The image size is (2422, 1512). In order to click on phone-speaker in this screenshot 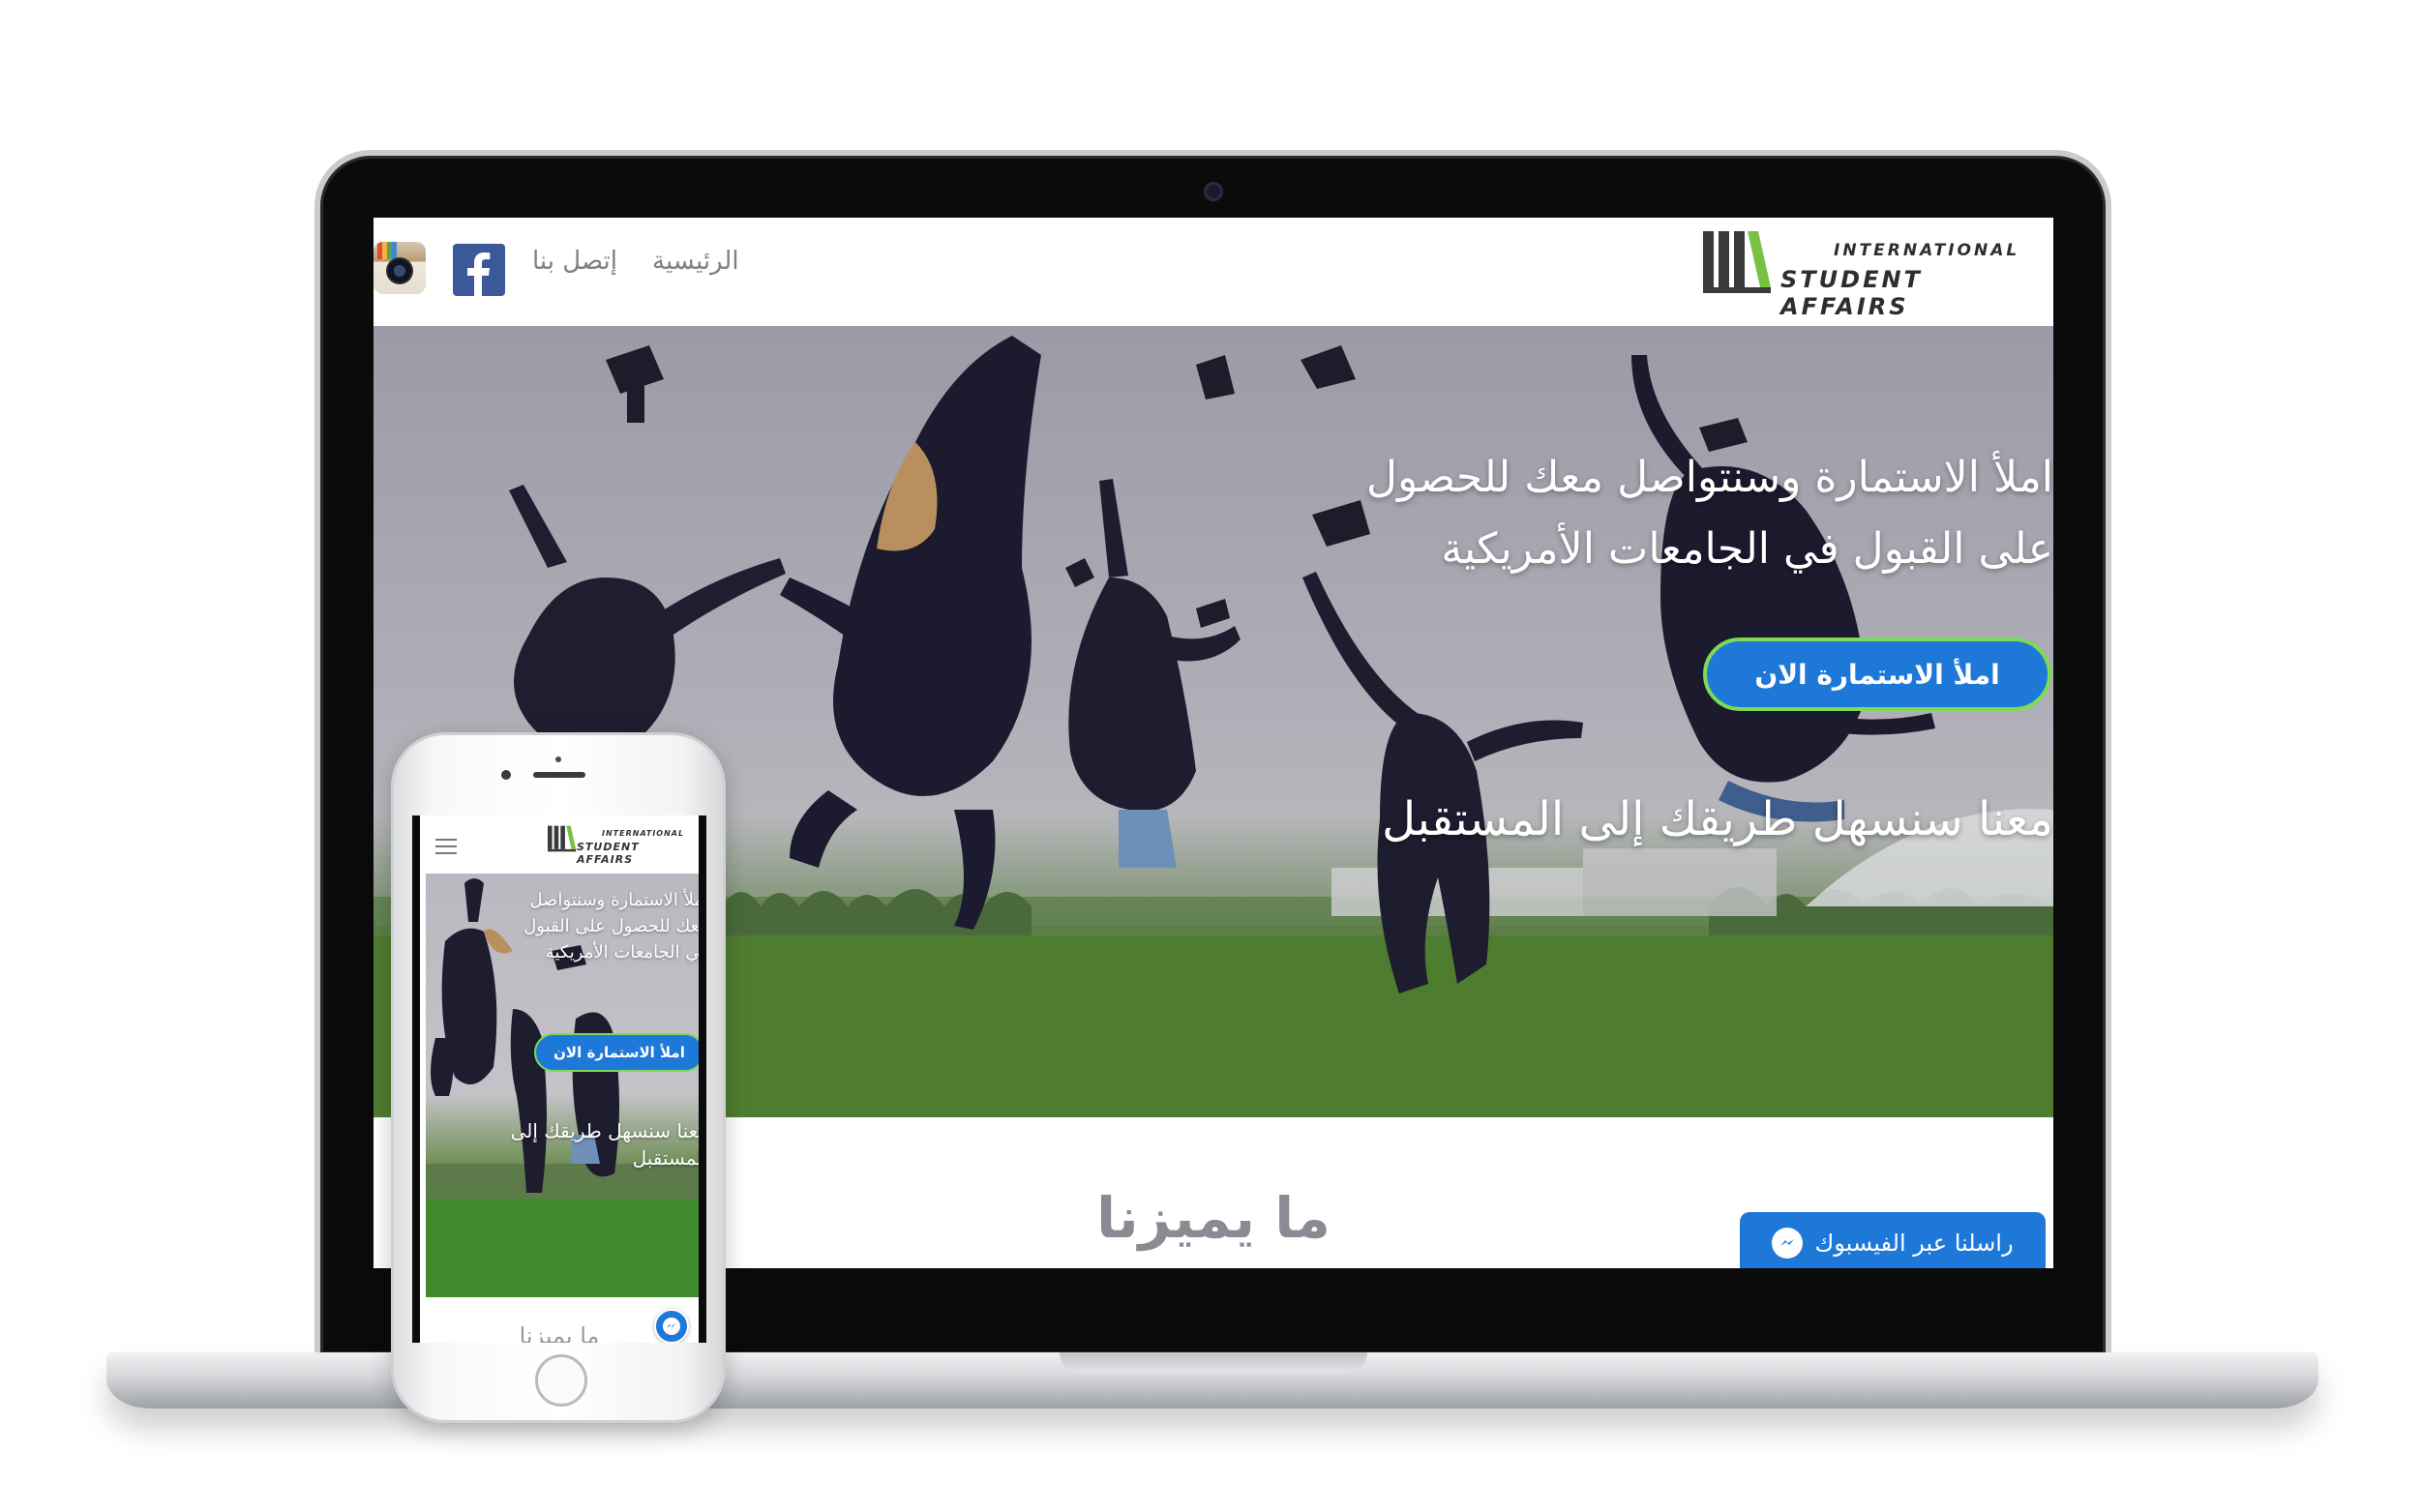, I will do `click(559, 775)`.